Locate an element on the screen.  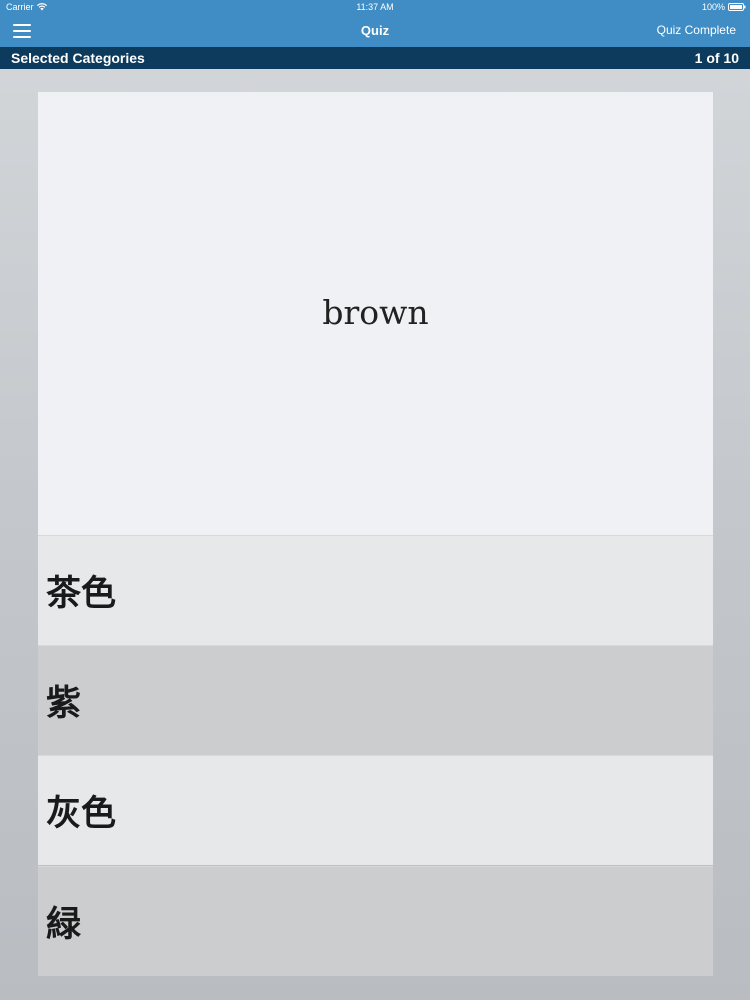
navigation-bar: Quiz Quiz Complete is located at coordinates (375, 30).